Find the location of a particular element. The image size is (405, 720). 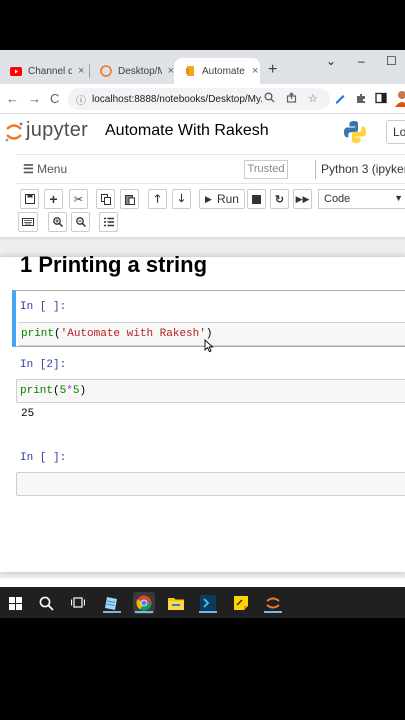

notebook-title: Automate With Rakesh is located at coordinates (187, 131).